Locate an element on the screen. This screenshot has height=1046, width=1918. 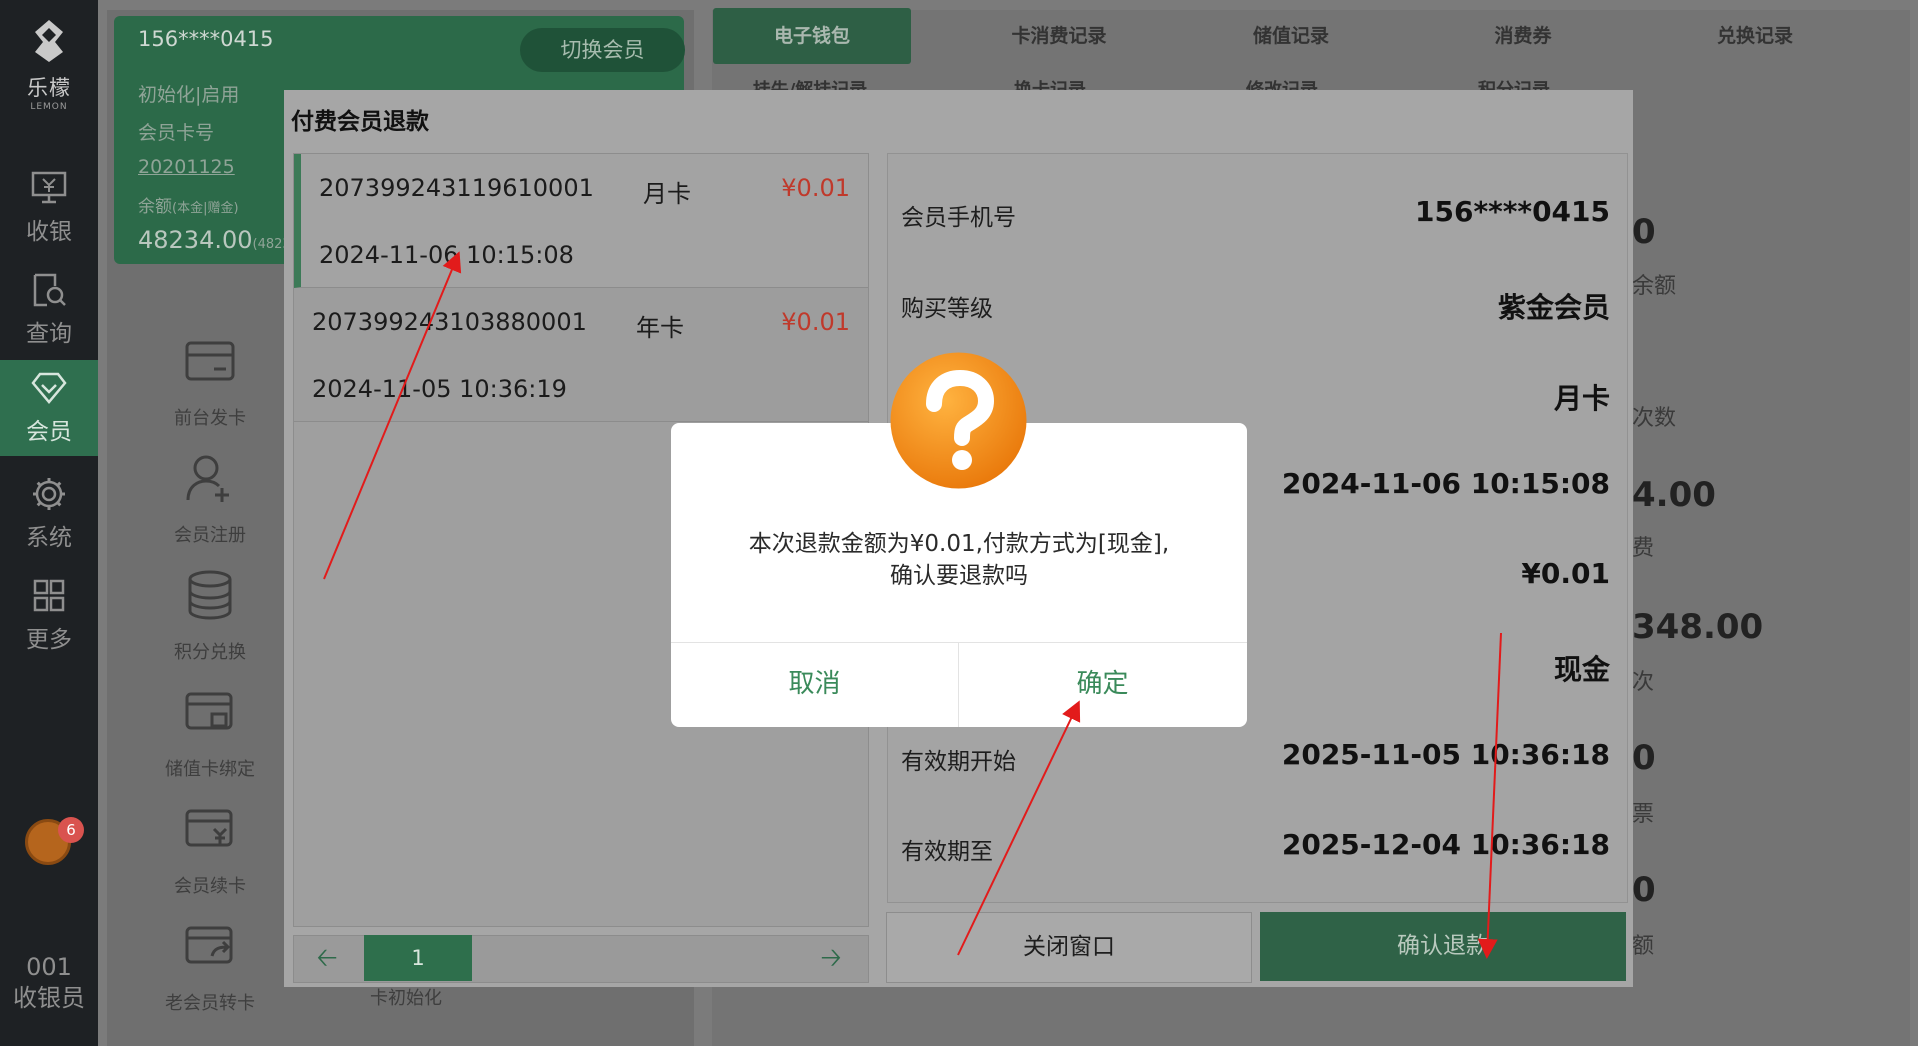
dialog-title: 付费会员退款 is located at coordinates (360, 122).